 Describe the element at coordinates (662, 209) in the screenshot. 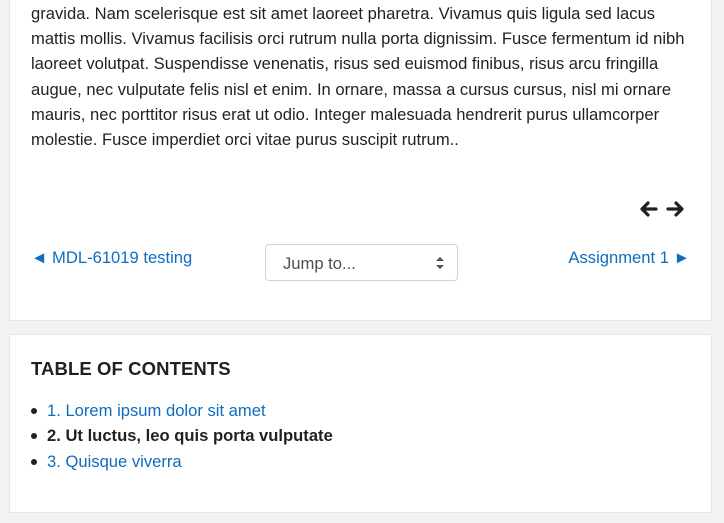

I see `chapter-page-navigation` at that location.